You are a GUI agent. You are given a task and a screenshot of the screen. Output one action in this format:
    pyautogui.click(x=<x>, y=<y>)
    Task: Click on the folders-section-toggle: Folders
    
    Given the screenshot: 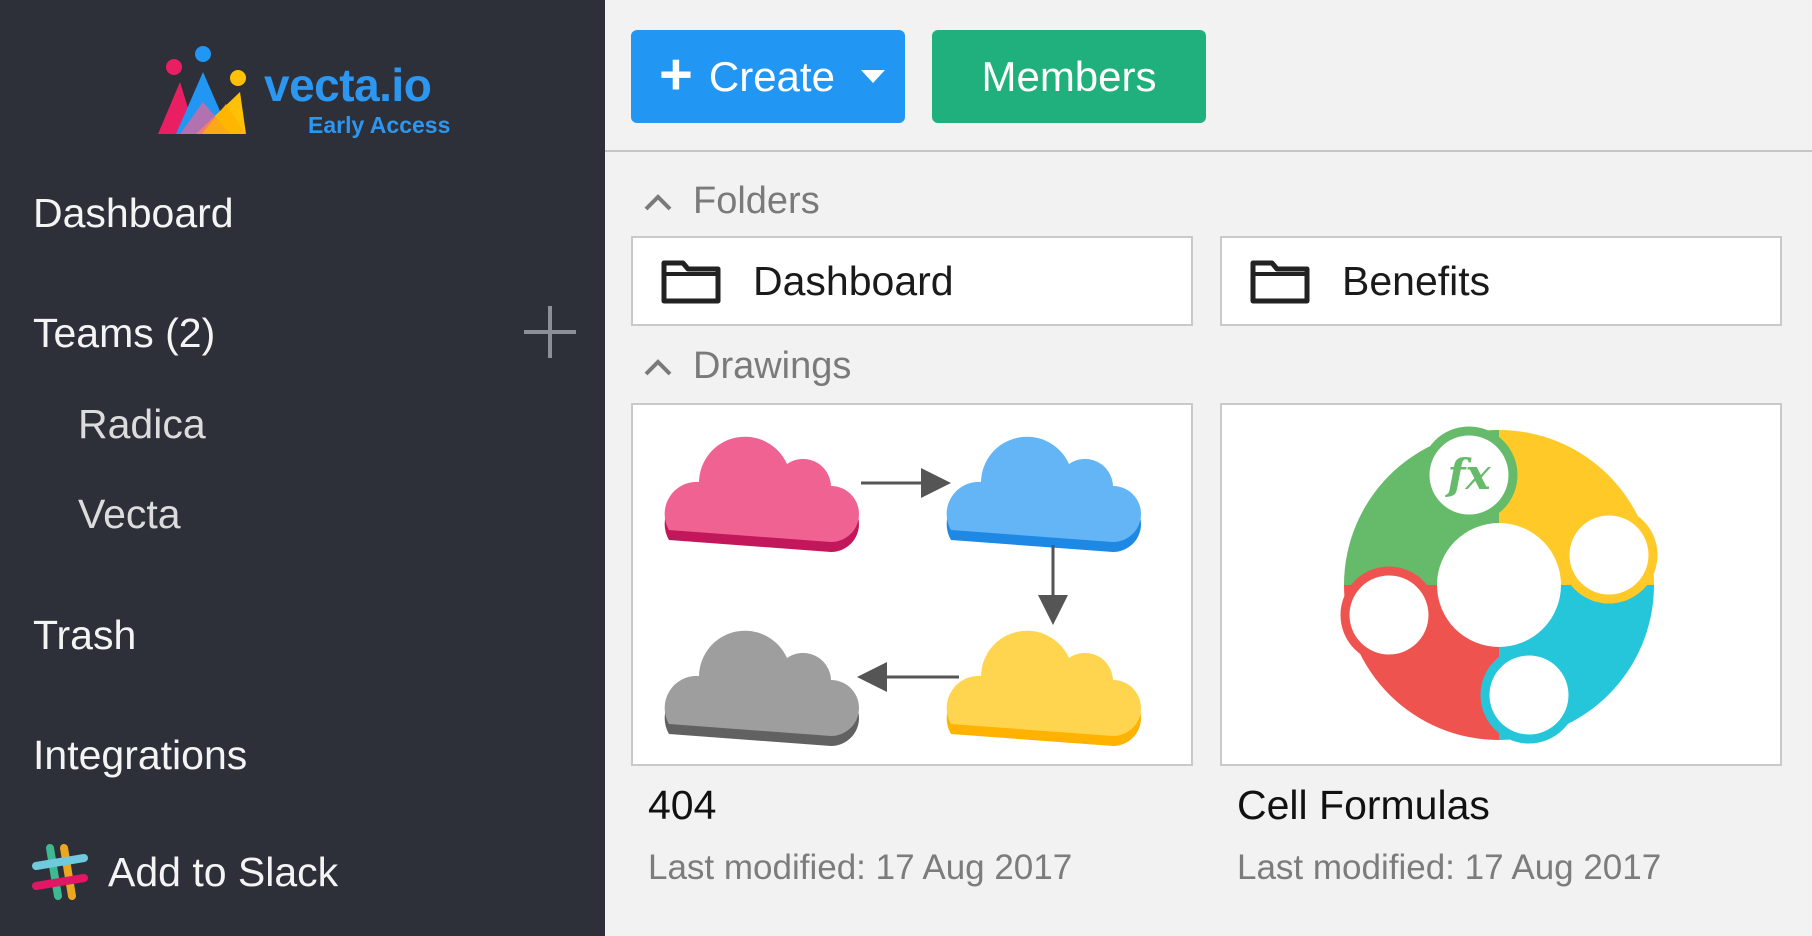 What is the action you would take?
    pyautogui.click(x=731, y=201)
    